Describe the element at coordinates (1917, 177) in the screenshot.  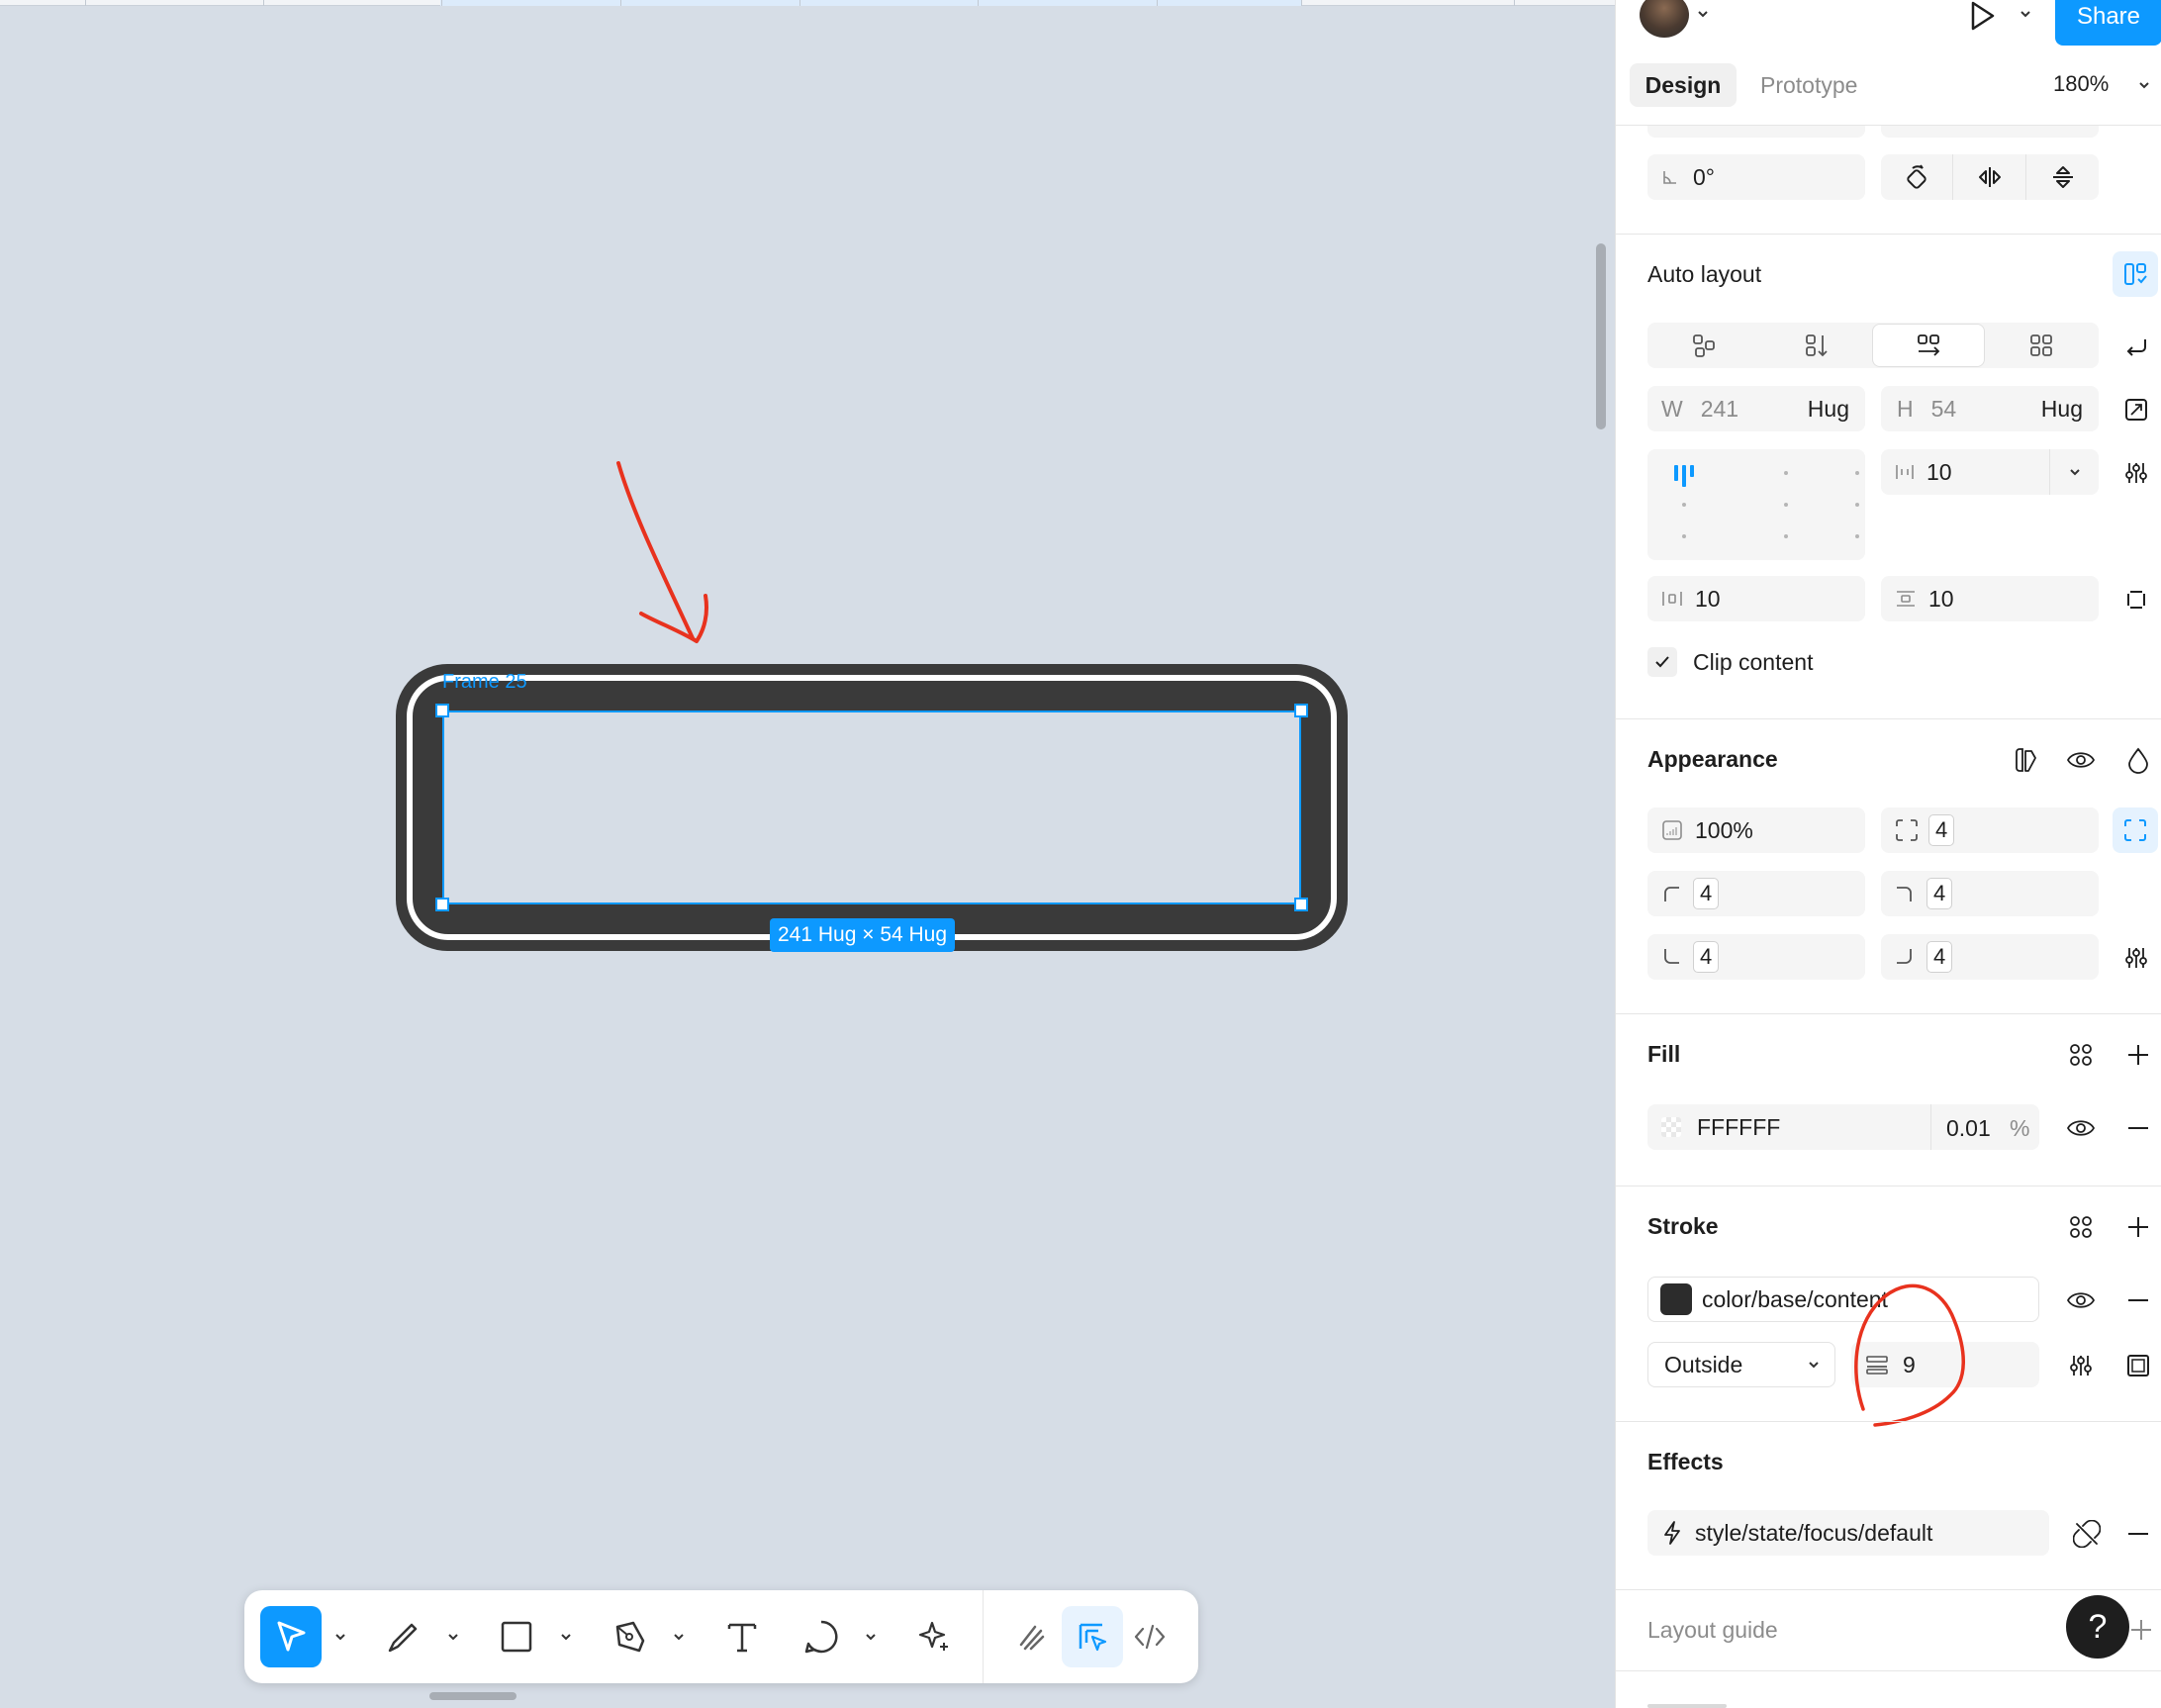
I see `rotate-90-button` at that location.